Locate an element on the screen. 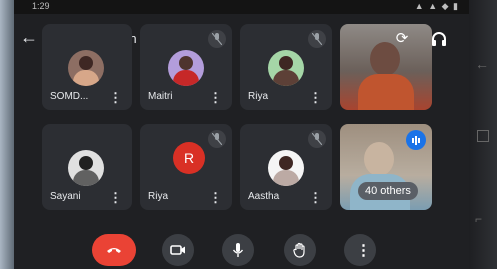  device-bezel-left is located at coordinates (7, 134).